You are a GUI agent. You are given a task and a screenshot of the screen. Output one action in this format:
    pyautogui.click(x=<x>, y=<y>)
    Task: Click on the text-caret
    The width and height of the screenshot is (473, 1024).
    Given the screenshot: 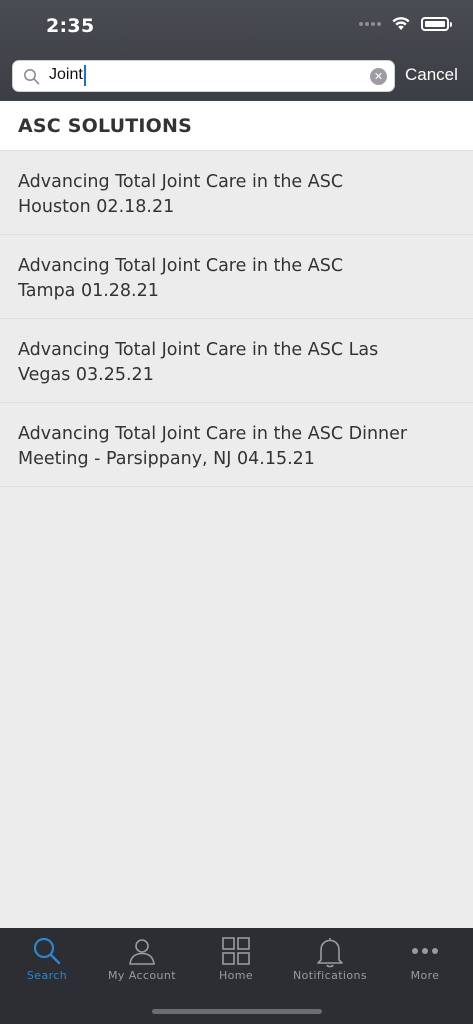 What is the action you would take?
    pyautogui.click(x=85, y=75)
    